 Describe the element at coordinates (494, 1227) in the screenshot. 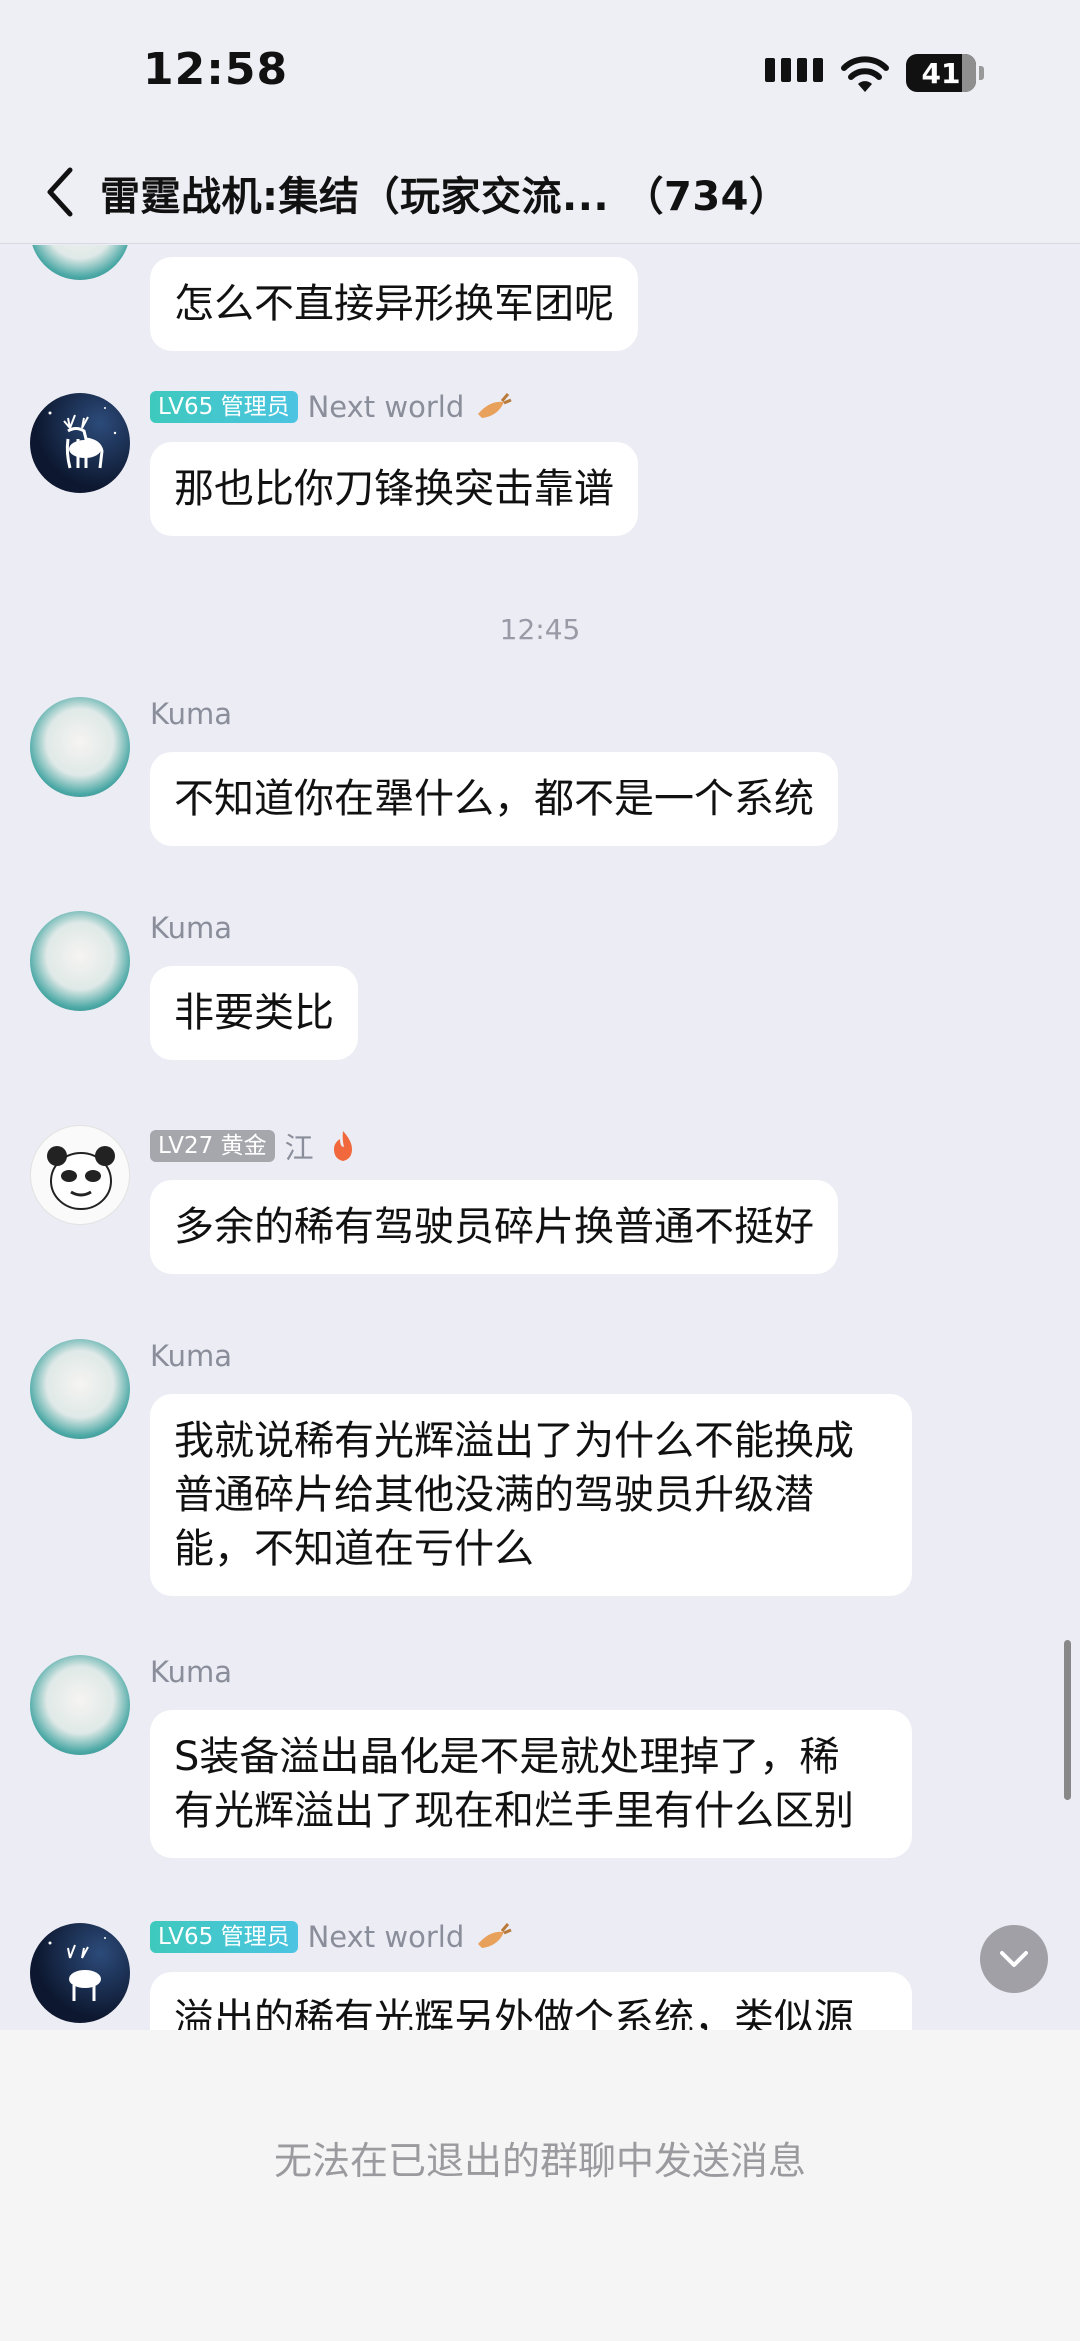

I see `message-bubble: 多余的稀有驾驶员碎片换普通不挺好` at that location.